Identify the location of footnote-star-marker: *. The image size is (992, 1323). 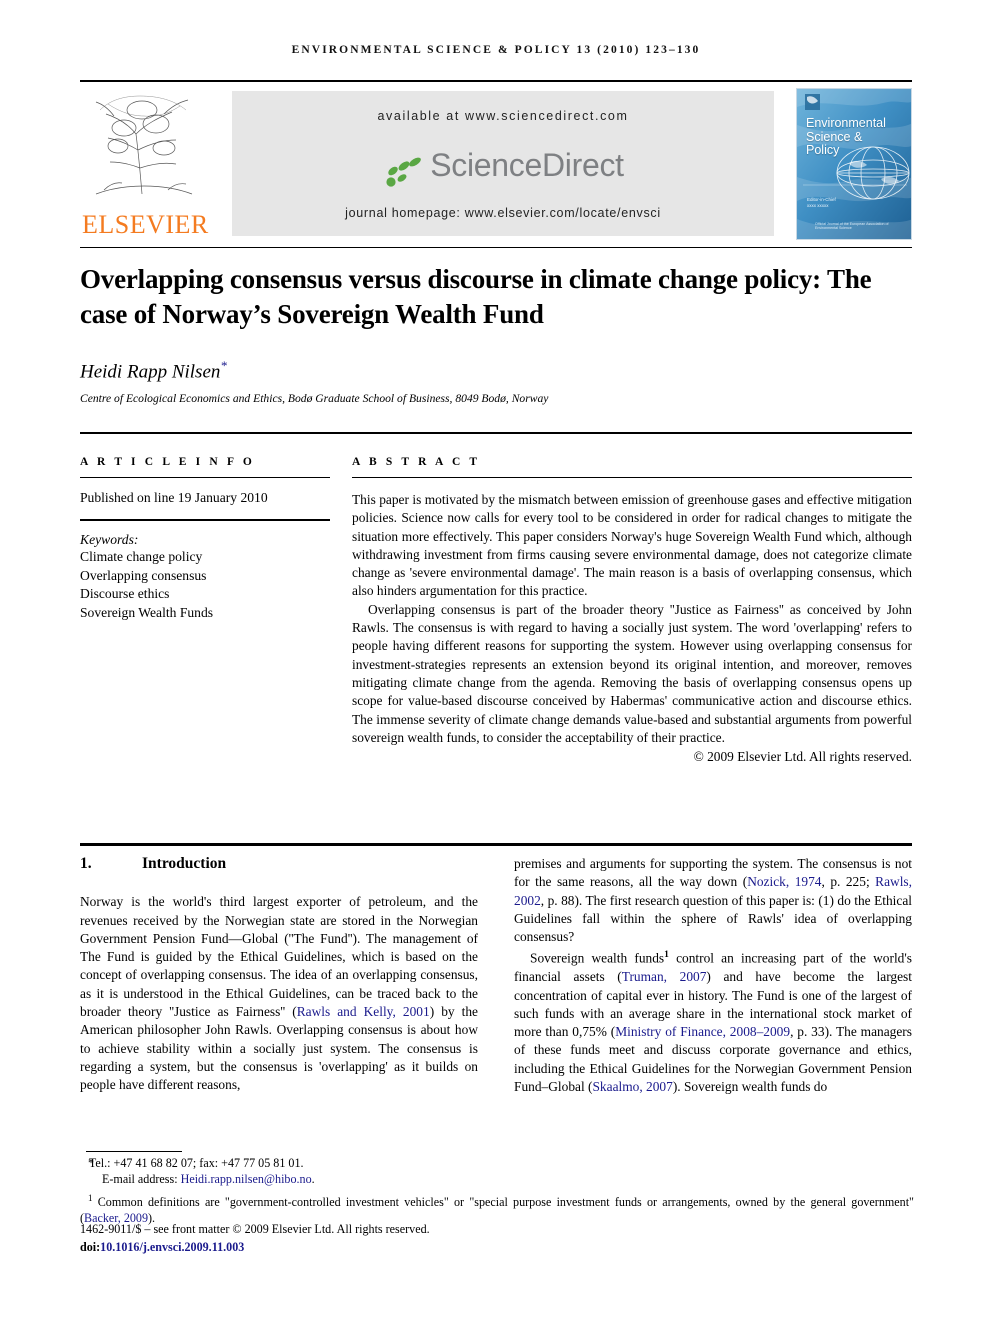
(91, 1163).